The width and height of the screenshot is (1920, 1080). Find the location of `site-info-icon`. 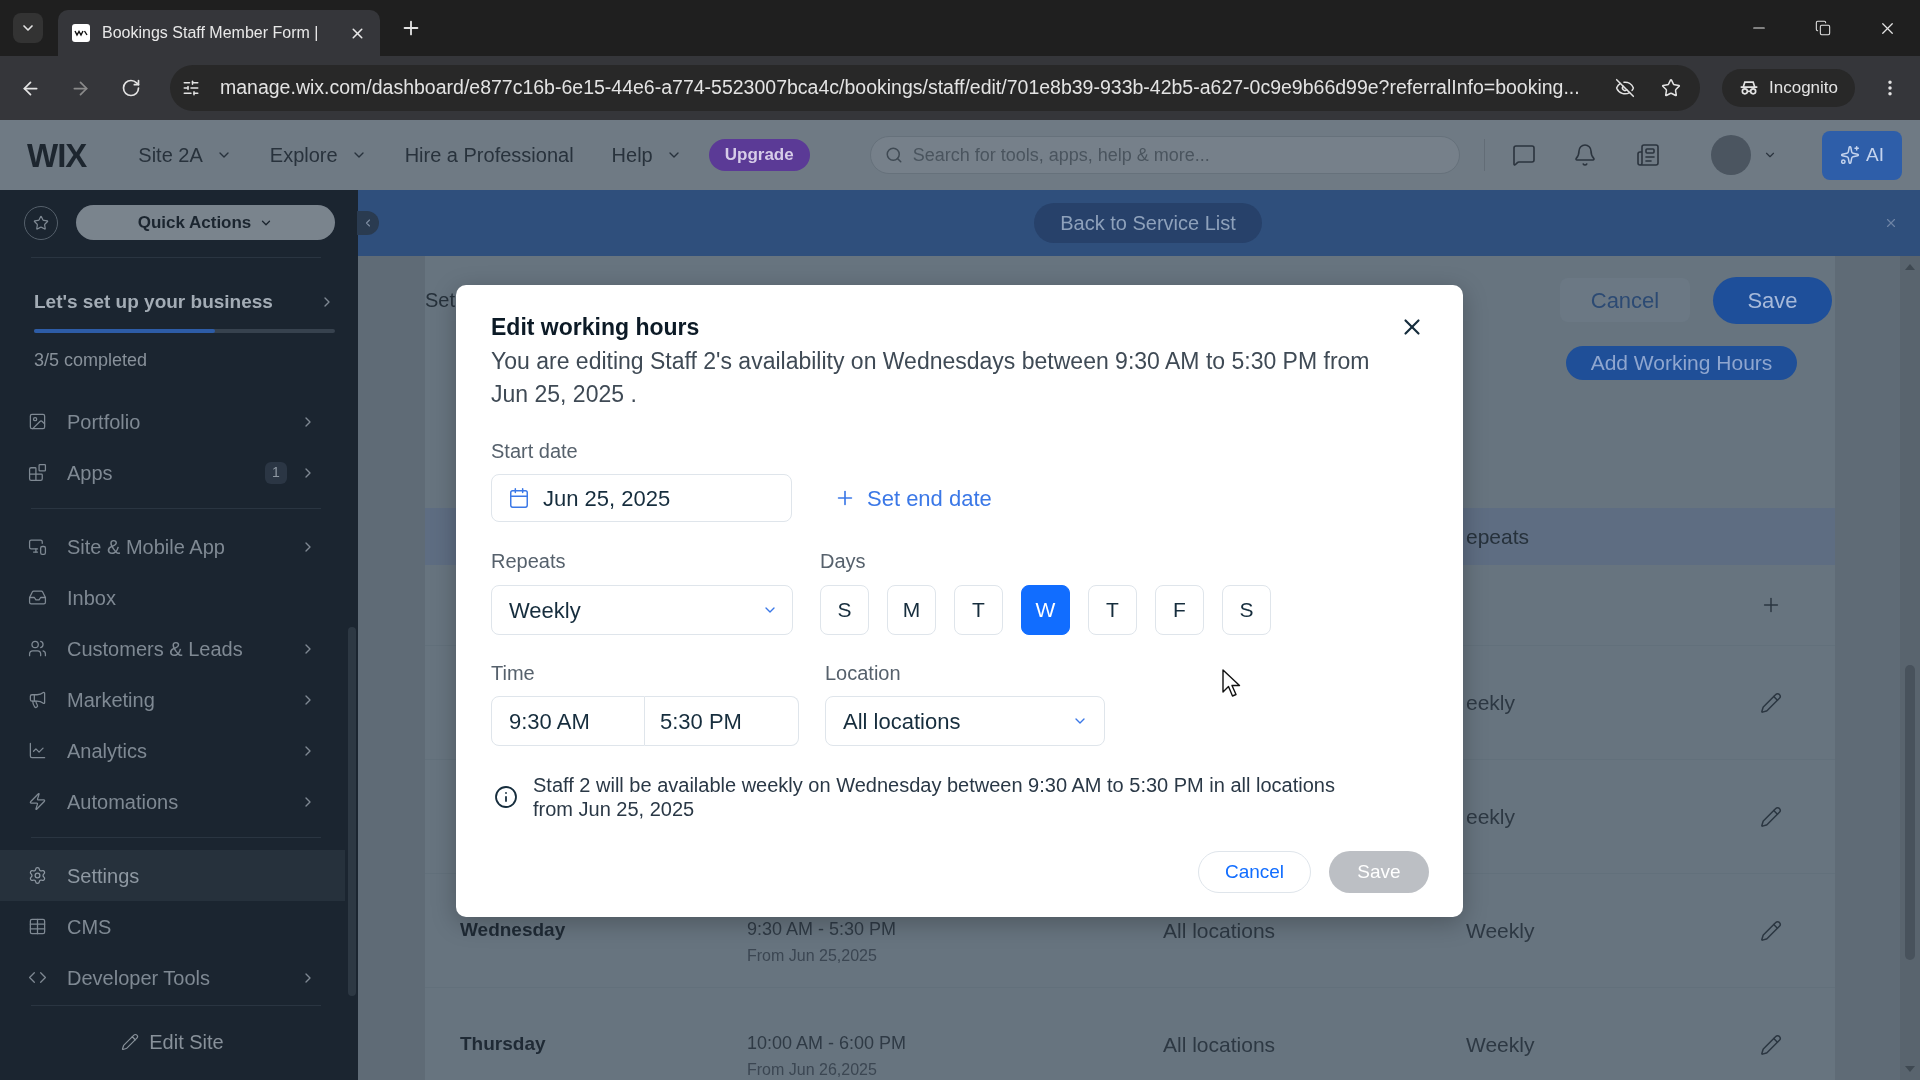

site-info-icon is located at coordinates (191, 88).